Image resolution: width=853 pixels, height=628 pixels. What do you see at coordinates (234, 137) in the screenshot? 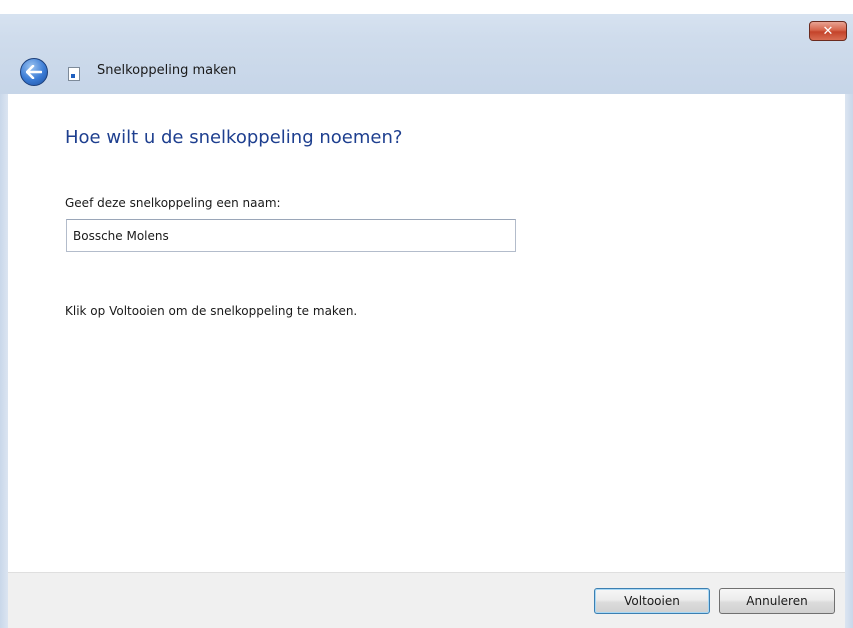
I see `page-title: Hoe wilt u de snelkoppeling noemen?` at bounding box center [234, 137].